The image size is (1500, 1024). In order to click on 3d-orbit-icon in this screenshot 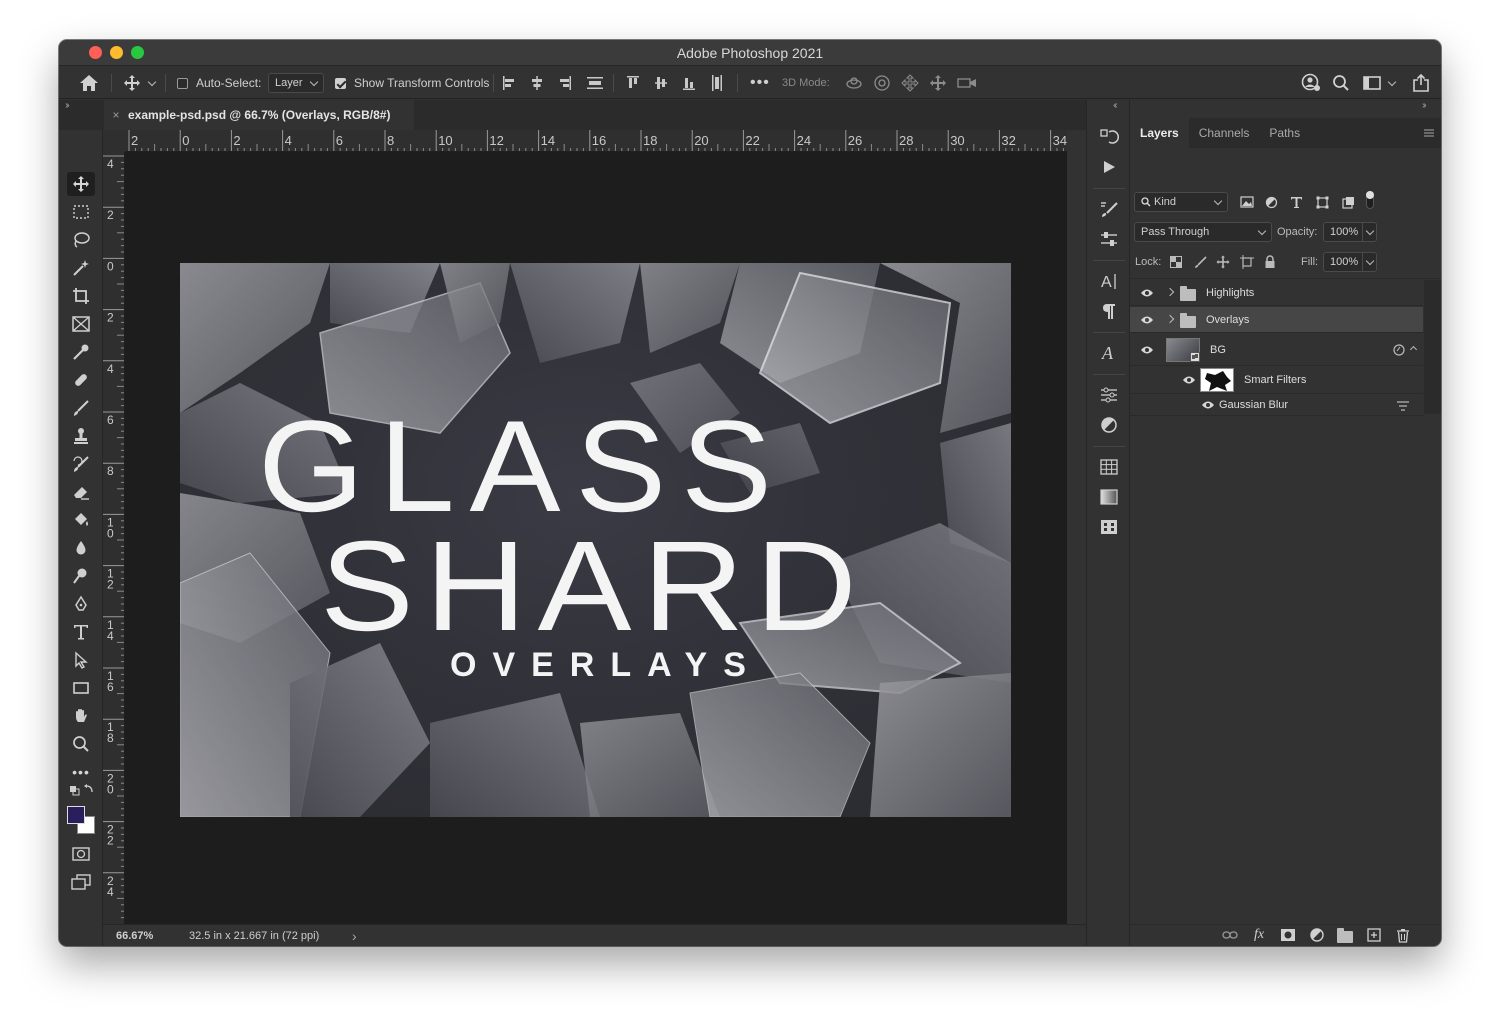, I will do `click(854, 83)`.